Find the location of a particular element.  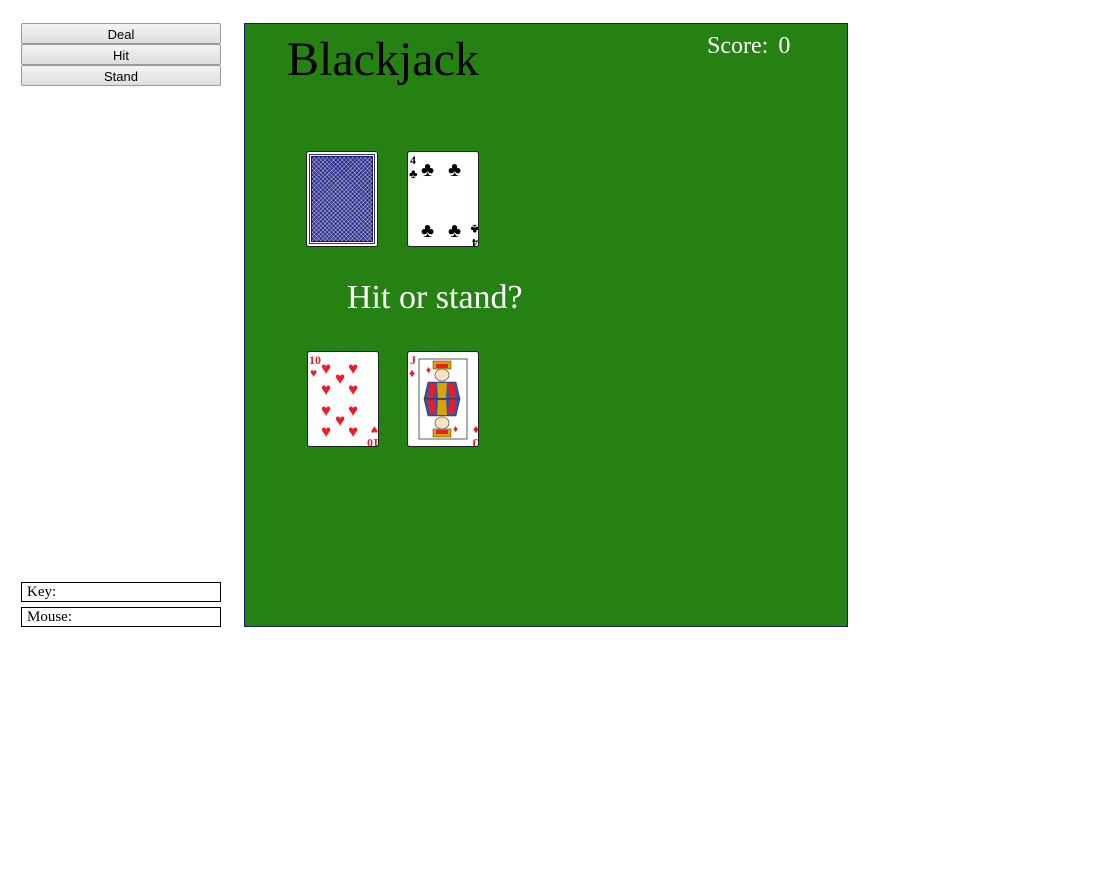

score-value: 0 is located at coordinates (784, 46).